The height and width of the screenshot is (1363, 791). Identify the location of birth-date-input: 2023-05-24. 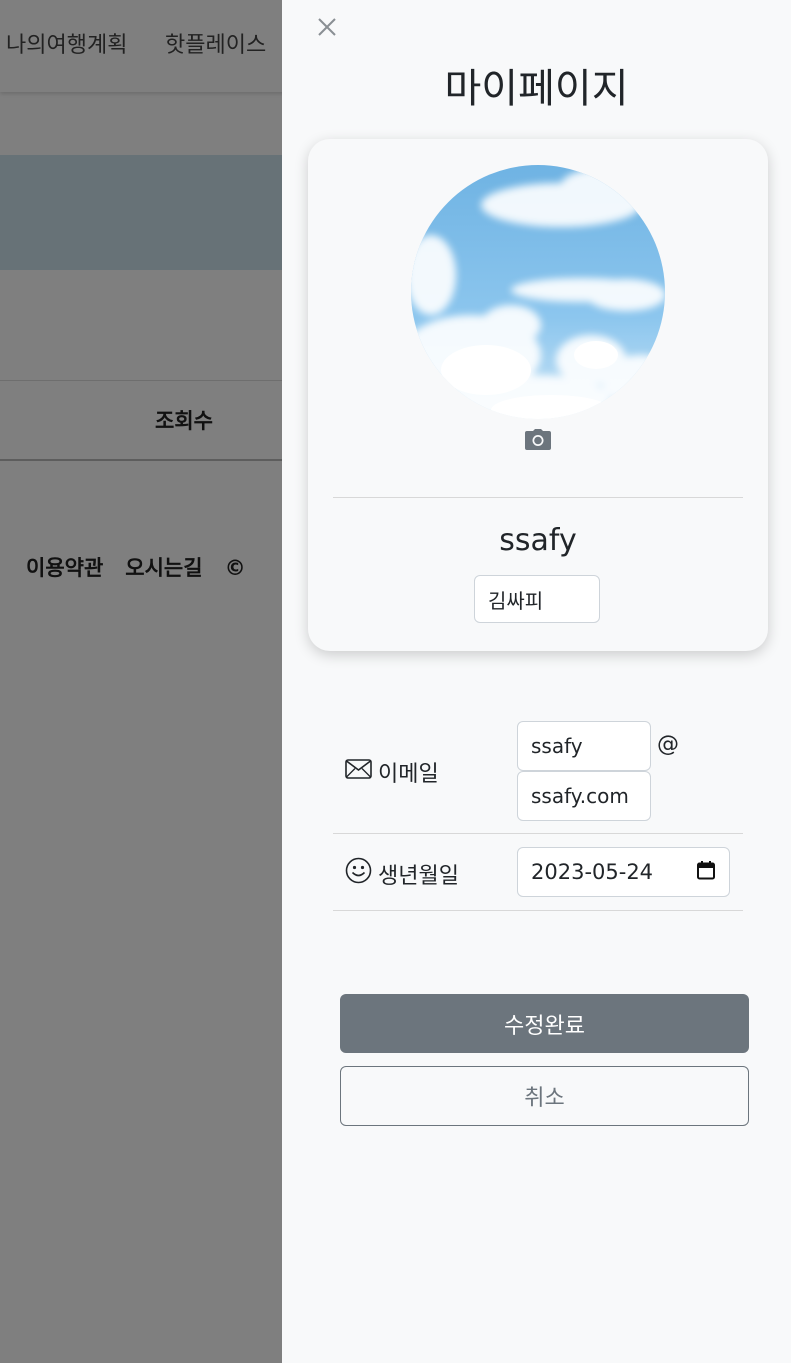
(623, 872).